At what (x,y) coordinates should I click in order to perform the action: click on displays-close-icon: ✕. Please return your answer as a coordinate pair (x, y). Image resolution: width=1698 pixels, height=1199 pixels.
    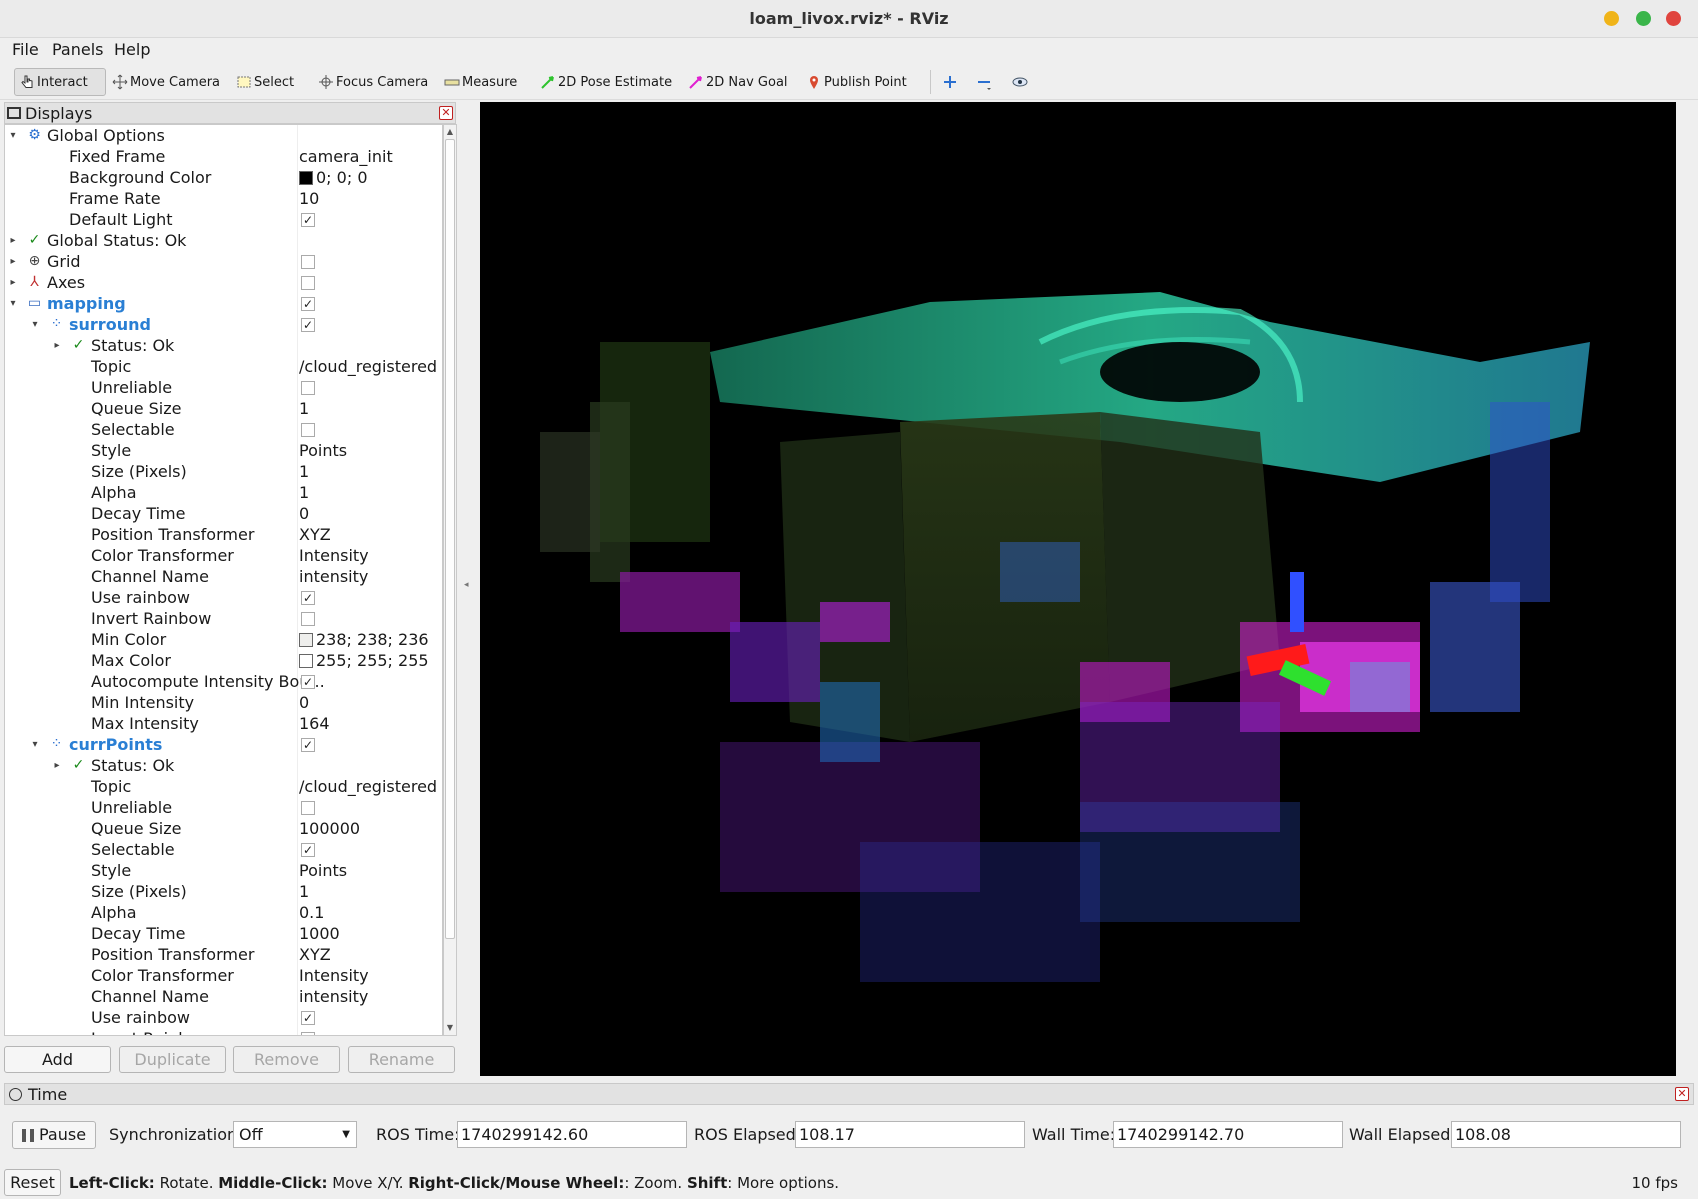
    Looking at the image, I should click on (446, 113).